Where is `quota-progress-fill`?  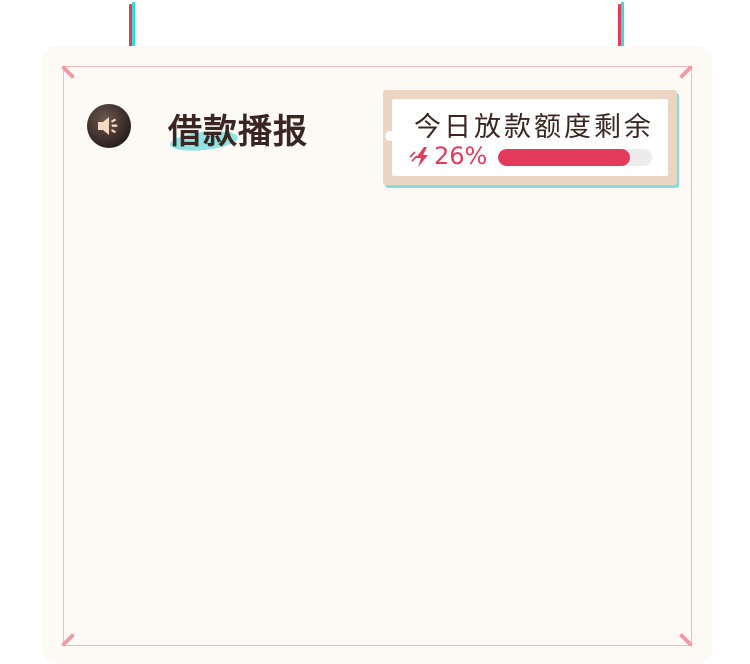
quota-progress-fill is located at coordinates (564, 157).